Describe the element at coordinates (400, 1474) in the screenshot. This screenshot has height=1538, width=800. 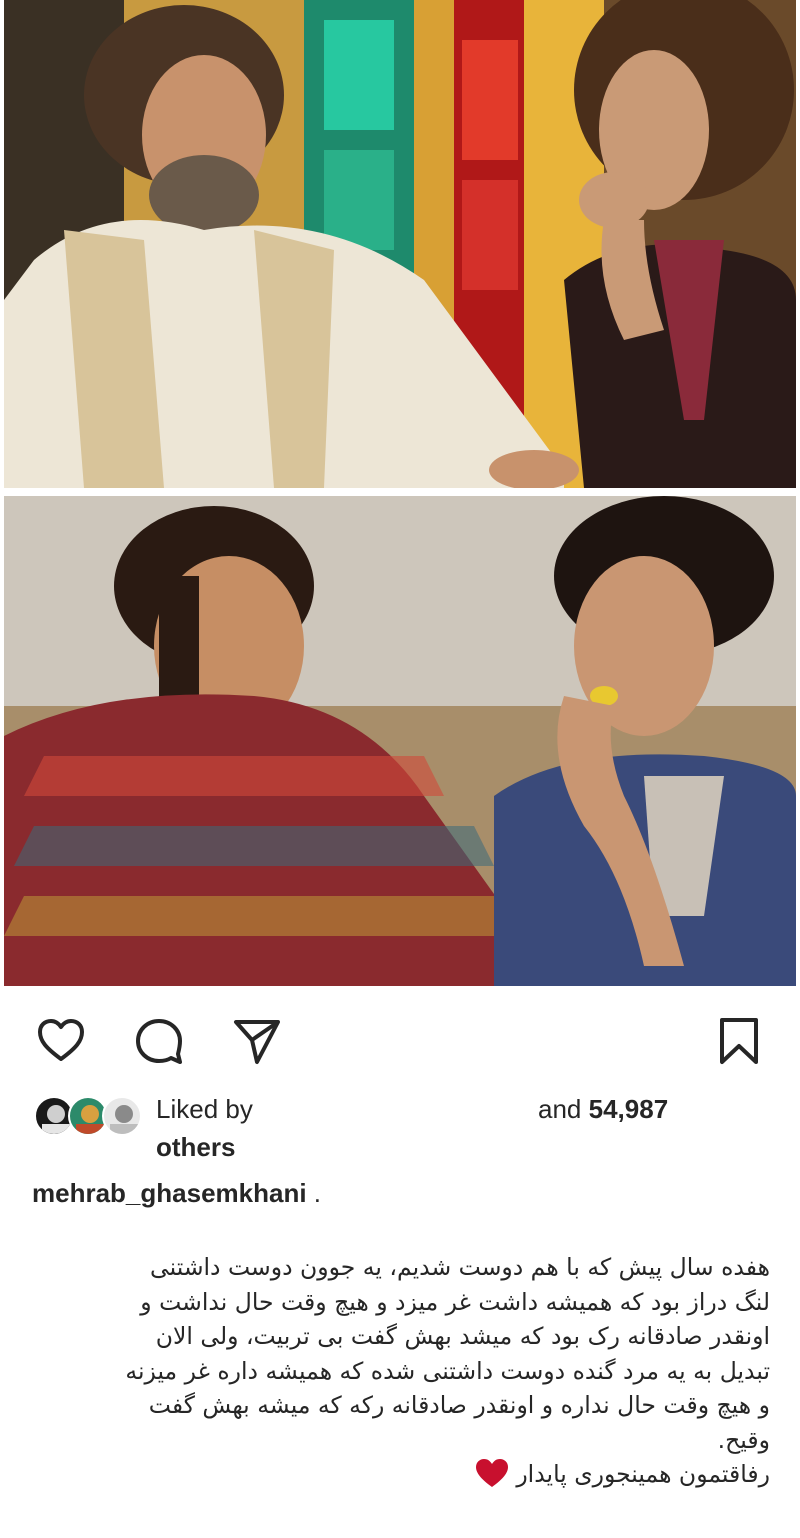
I see `caption-last-line: رفاقتمون همینجوری پایدار` at that location.